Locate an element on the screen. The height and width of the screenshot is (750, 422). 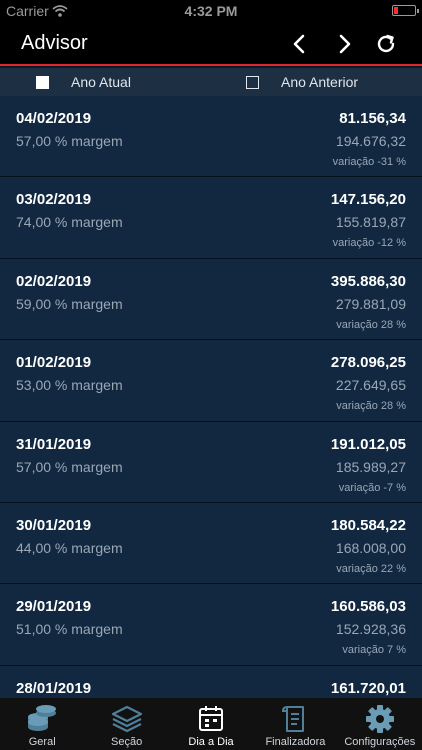
refresh-button is located at coordinates (386, 44).